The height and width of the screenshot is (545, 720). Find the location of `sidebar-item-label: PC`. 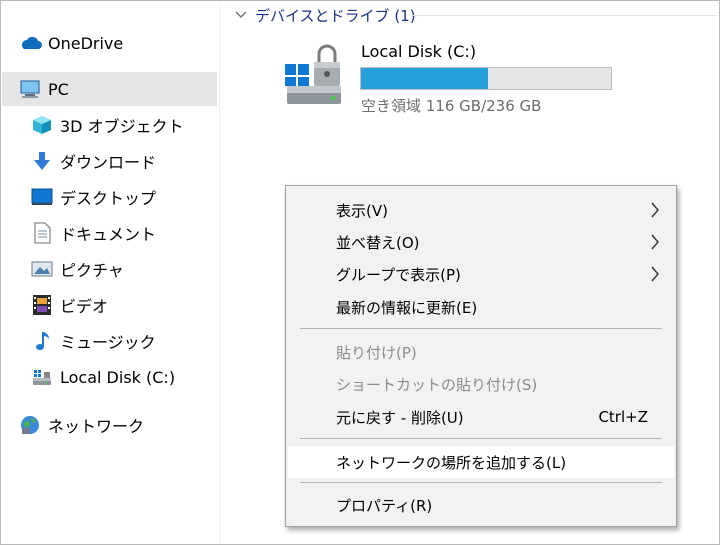

sidebar-item-label: PC is located at coordinates (58, 89).